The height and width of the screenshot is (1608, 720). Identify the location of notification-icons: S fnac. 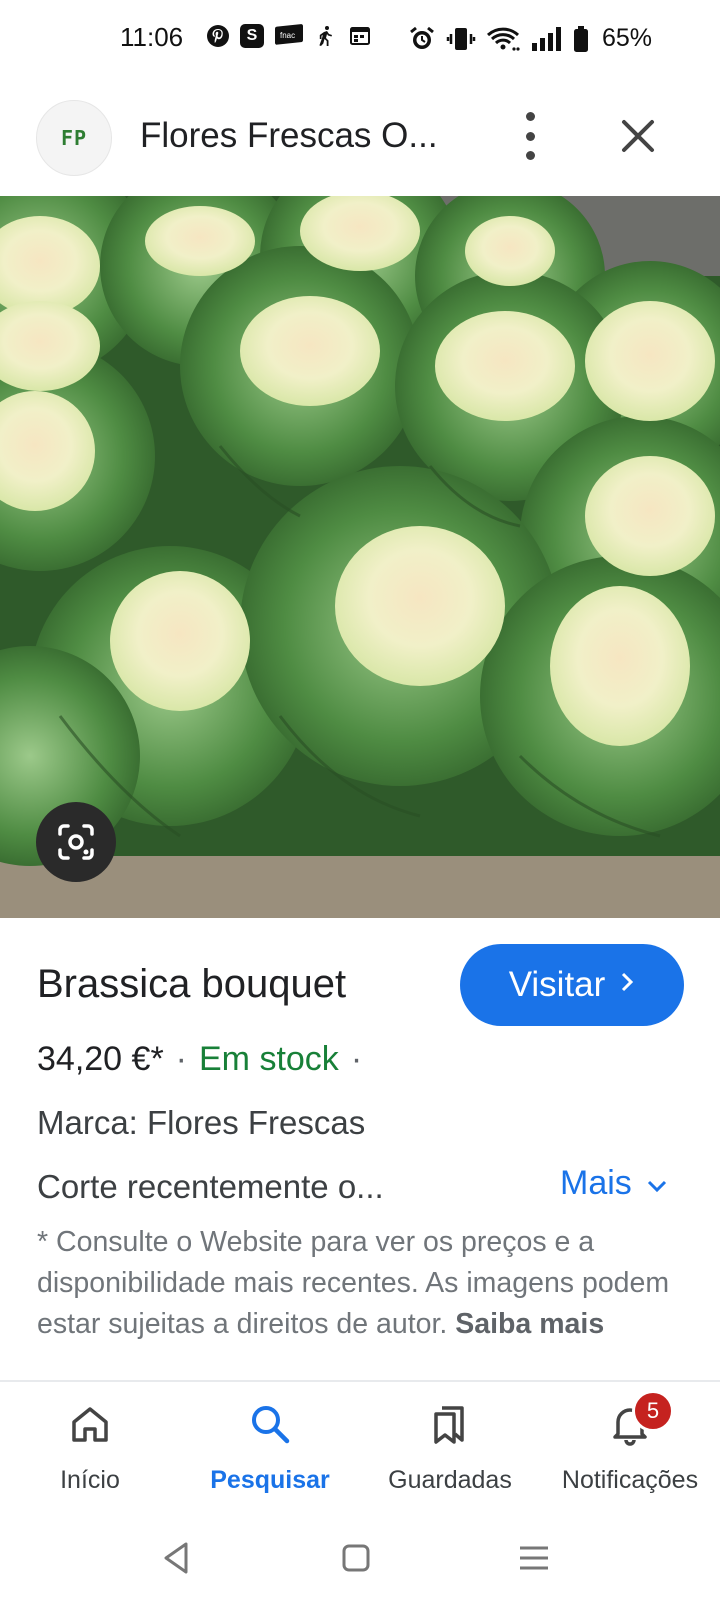
(289, 36).